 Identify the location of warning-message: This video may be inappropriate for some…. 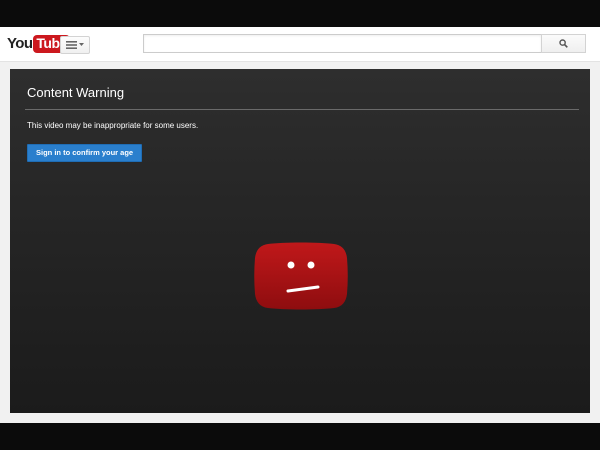
(113, 125).